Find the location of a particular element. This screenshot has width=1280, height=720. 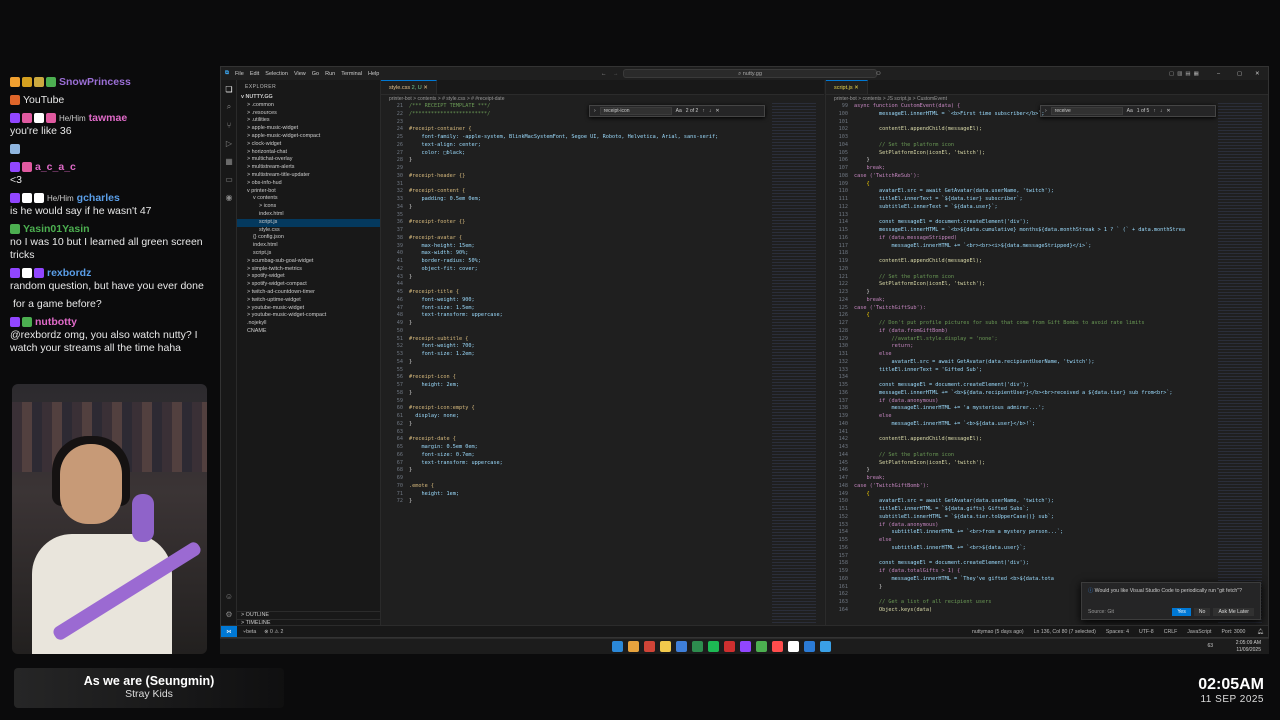

copilot-icon: ⚇ is located at coordinates (878, 74).